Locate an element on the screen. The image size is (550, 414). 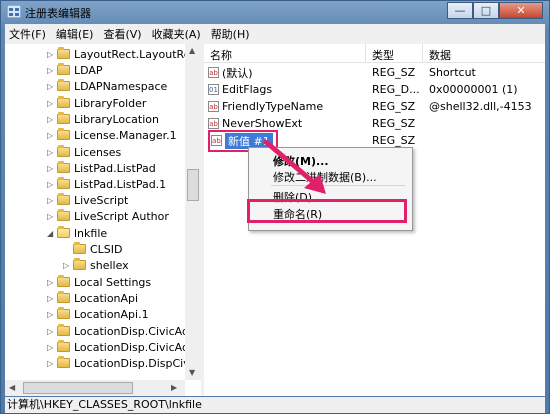
tree-item: ▷ LDAPNamespace is located at coordinates (107, 86).